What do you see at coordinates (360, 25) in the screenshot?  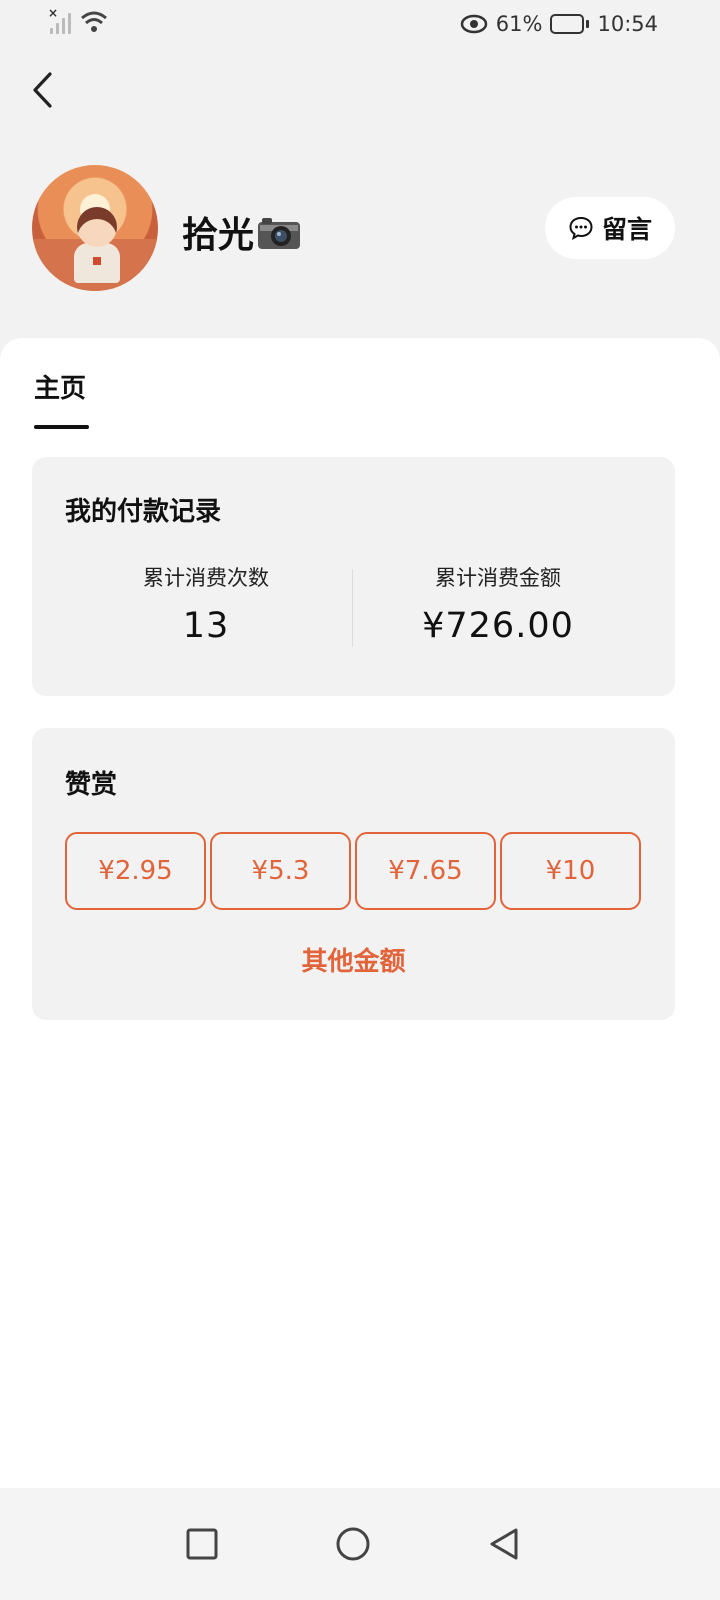 I see `status-bar: × 61% 10:54` at bounding box center [360, 25].